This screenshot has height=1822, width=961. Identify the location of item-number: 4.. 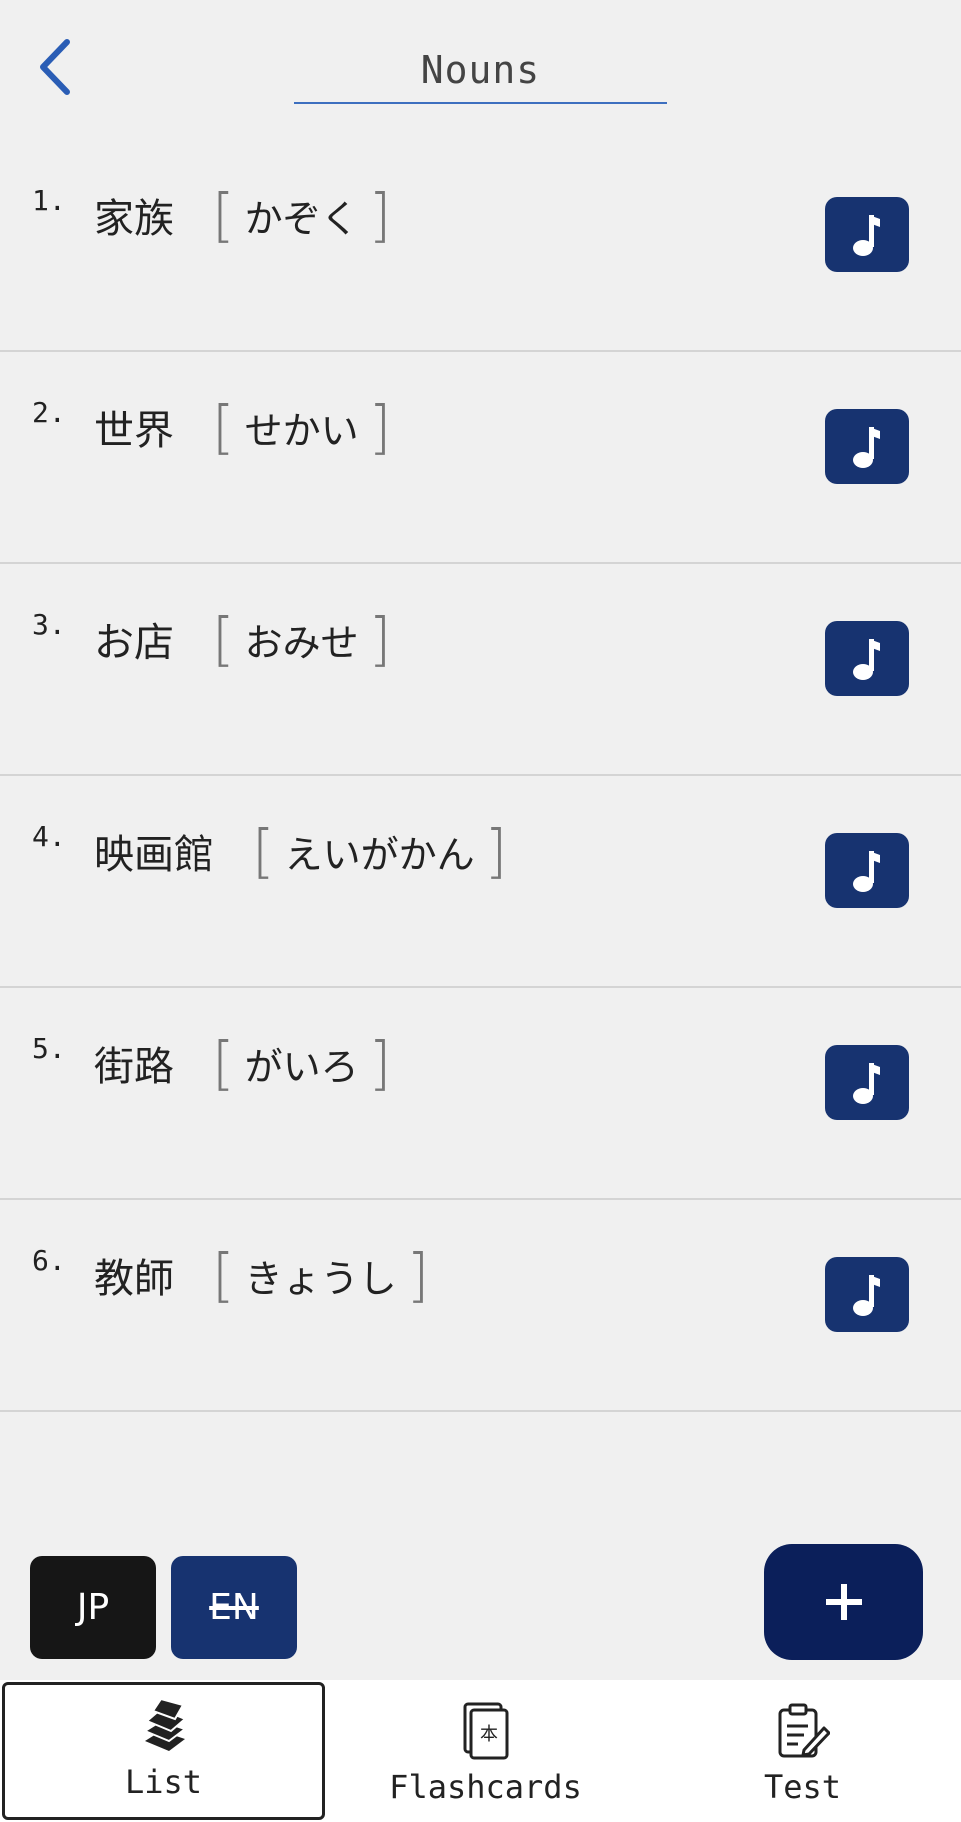
(49, 836).